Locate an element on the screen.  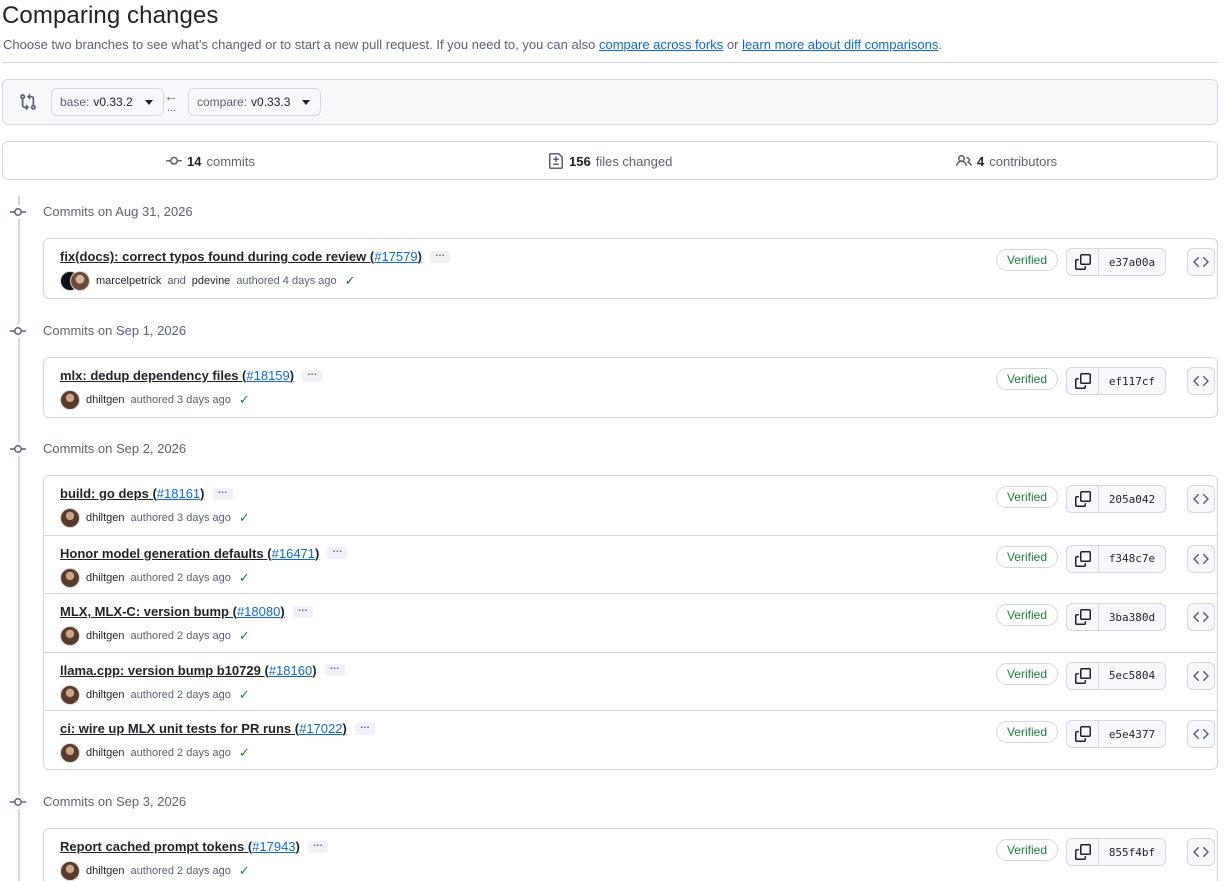
files-tab: 156 files changed is located at coordinates (610, 161).